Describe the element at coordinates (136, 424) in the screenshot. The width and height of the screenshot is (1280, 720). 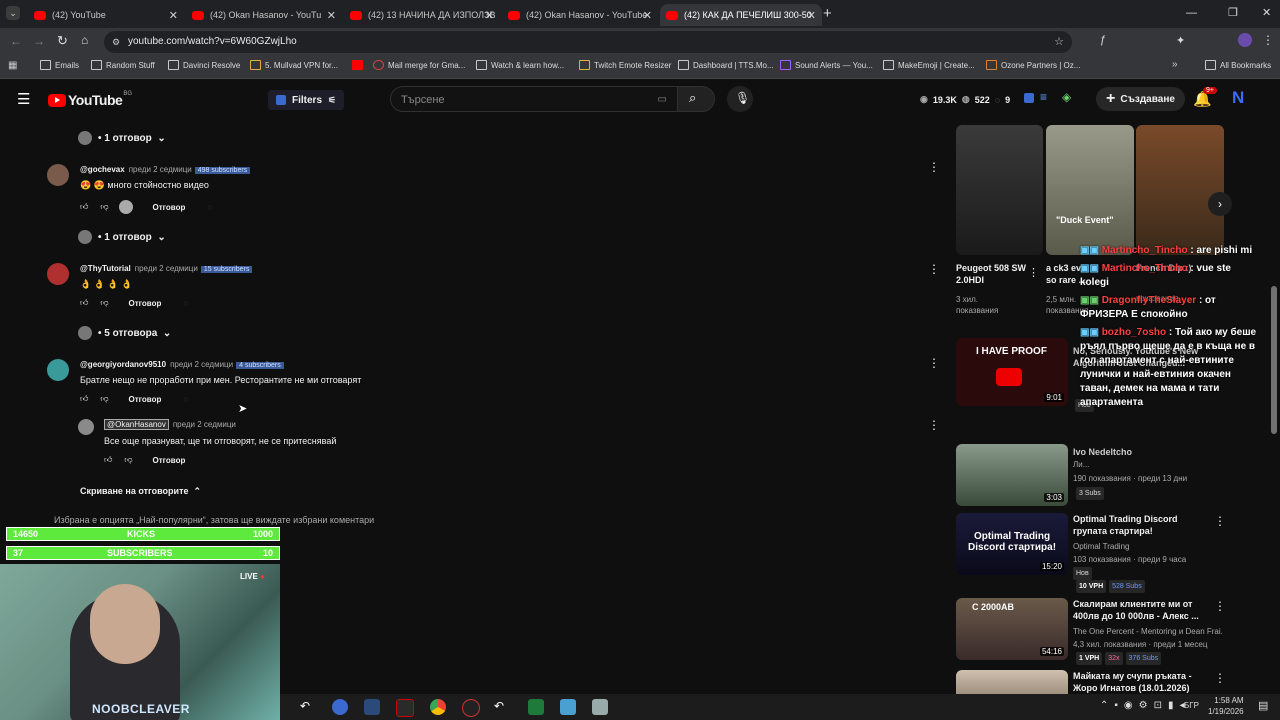
I see `creator-handle: @OkanHasanov` at that location.